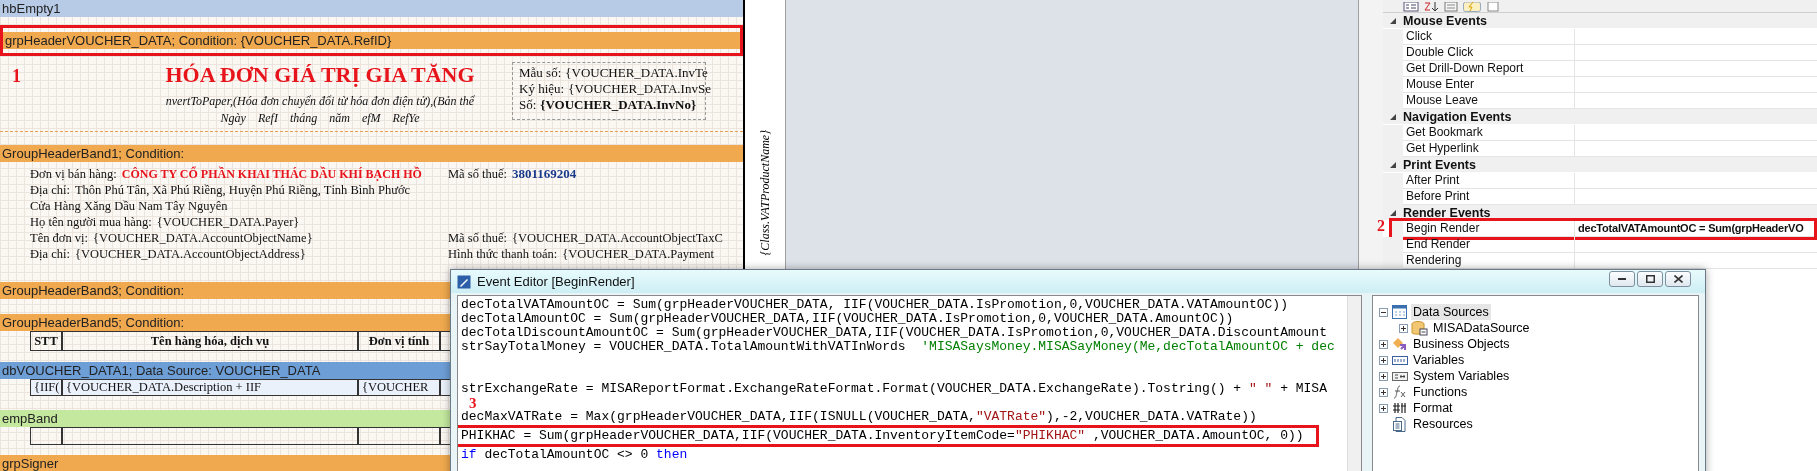 Image resolution: width=1817 pixels, height=471 pixels. I want to click on field-value: {VOUCHER_DATA.AccountObjectName}, so click(203, 238).